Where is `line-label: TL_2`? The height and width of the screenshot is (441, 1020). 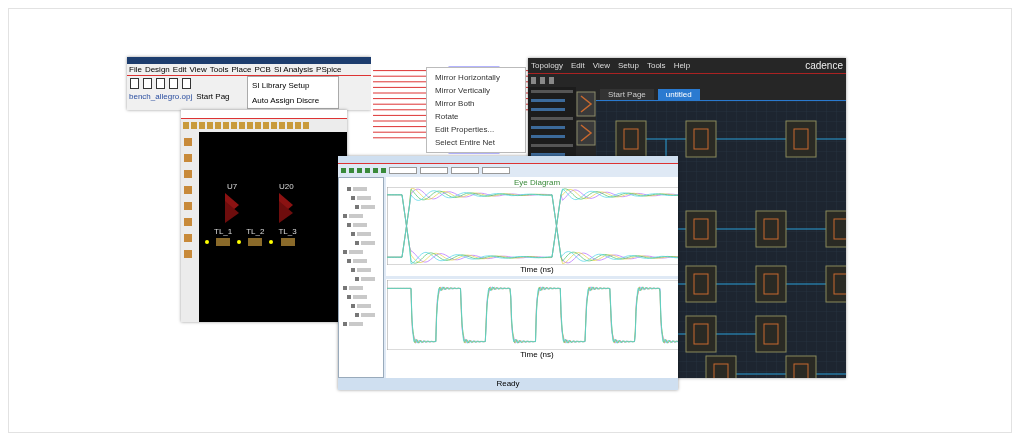 line-label: TL_2 is located at coordinates (255, 231).